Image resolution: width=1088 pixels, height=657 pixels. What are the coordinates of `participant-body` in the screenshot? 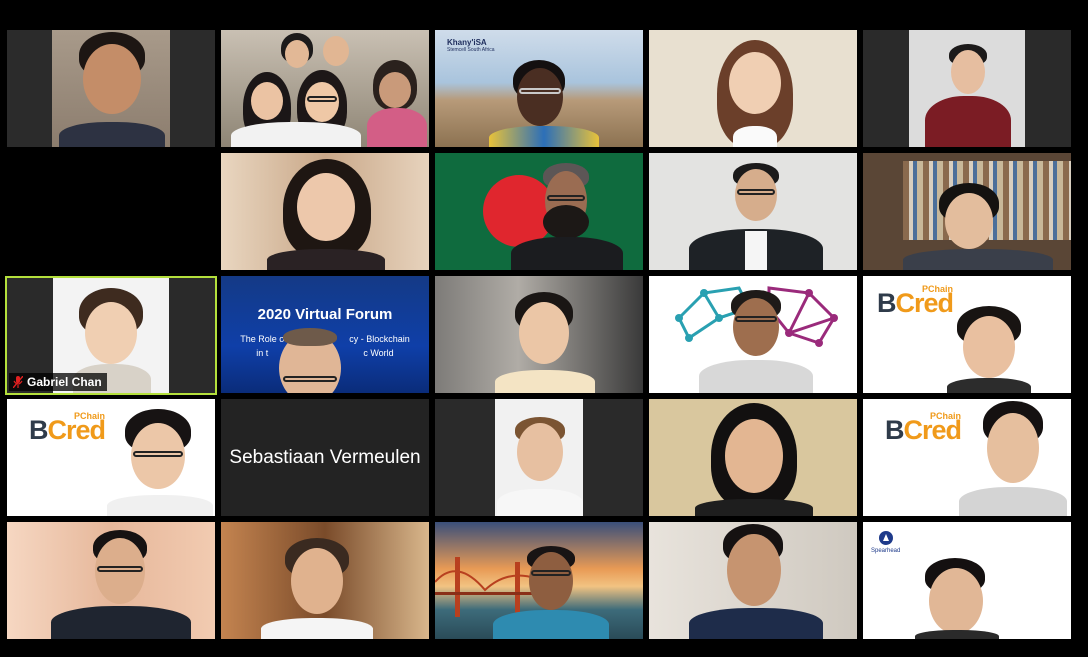 It's located at (112, 134).